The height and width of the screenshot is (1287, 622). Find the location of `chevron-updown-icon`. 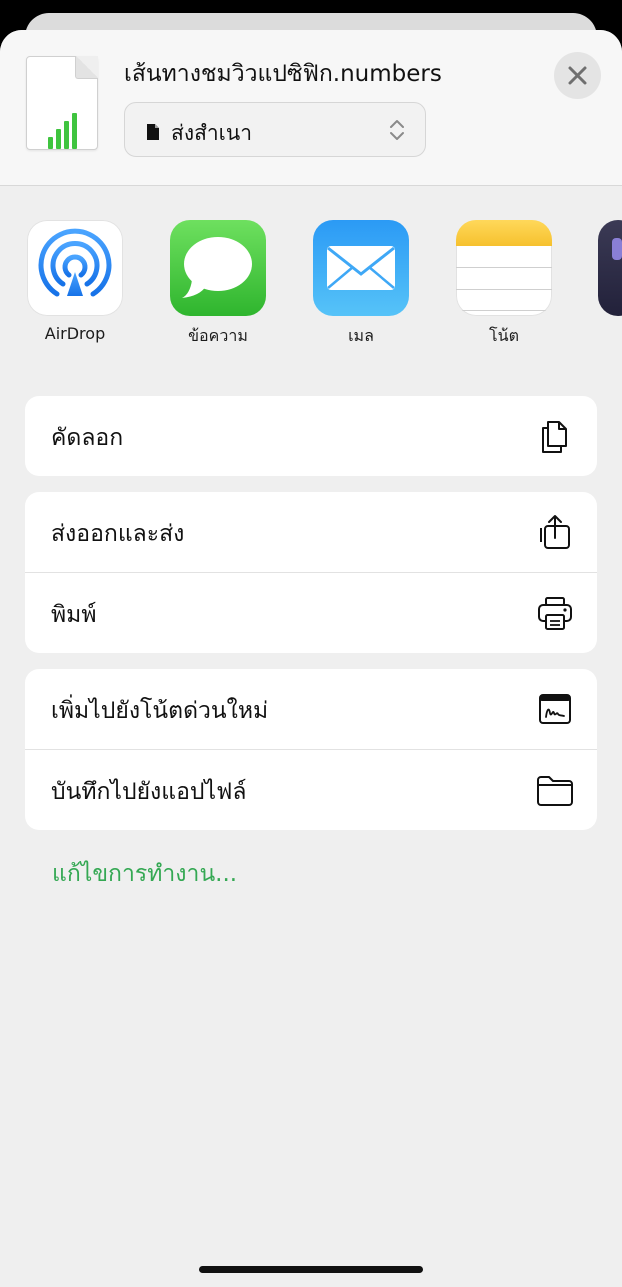

chevron-updown-icon is located at coordinates (397, 130).